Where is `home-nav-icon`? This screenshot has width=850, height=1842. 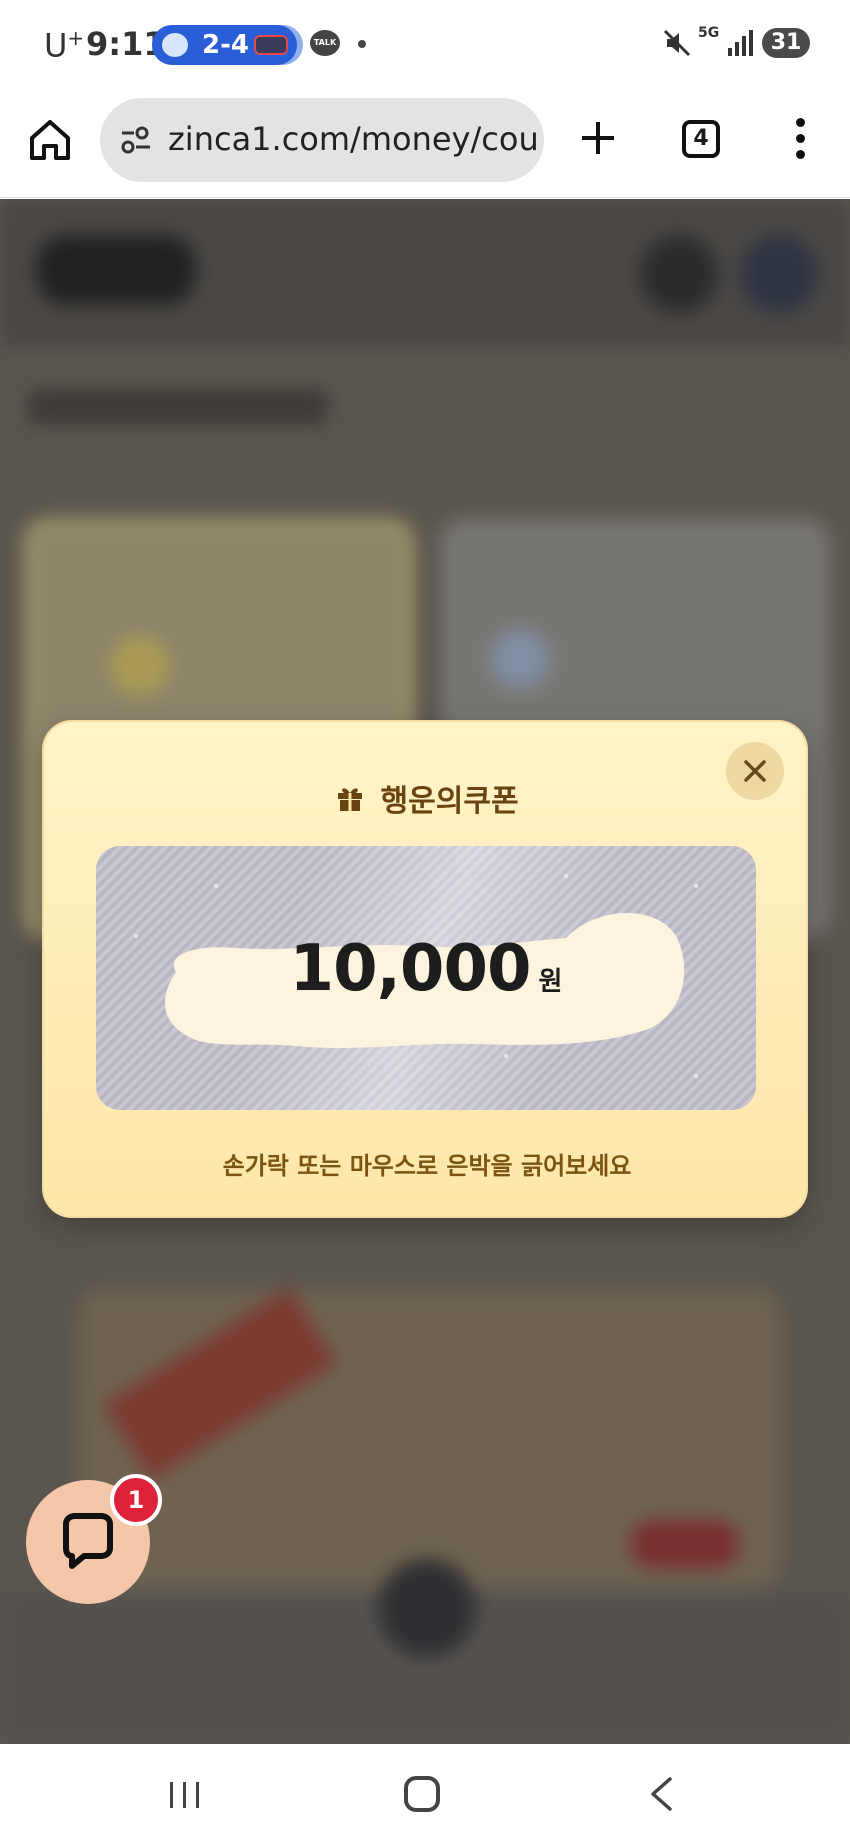
home-nav-icon is located at coordinates (422, 1794).